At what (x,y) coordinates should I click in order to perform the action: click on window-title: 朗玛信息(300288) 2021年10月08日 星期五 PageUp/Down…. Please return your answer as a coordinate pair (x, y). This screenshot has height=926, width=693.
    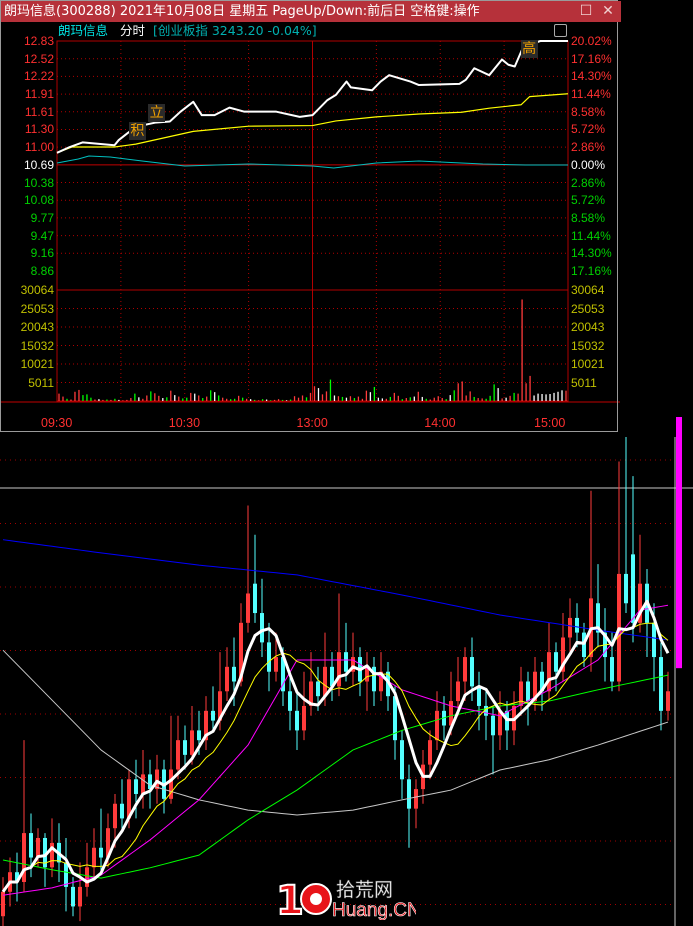
    Looking at the image, I should click on (242, 11).